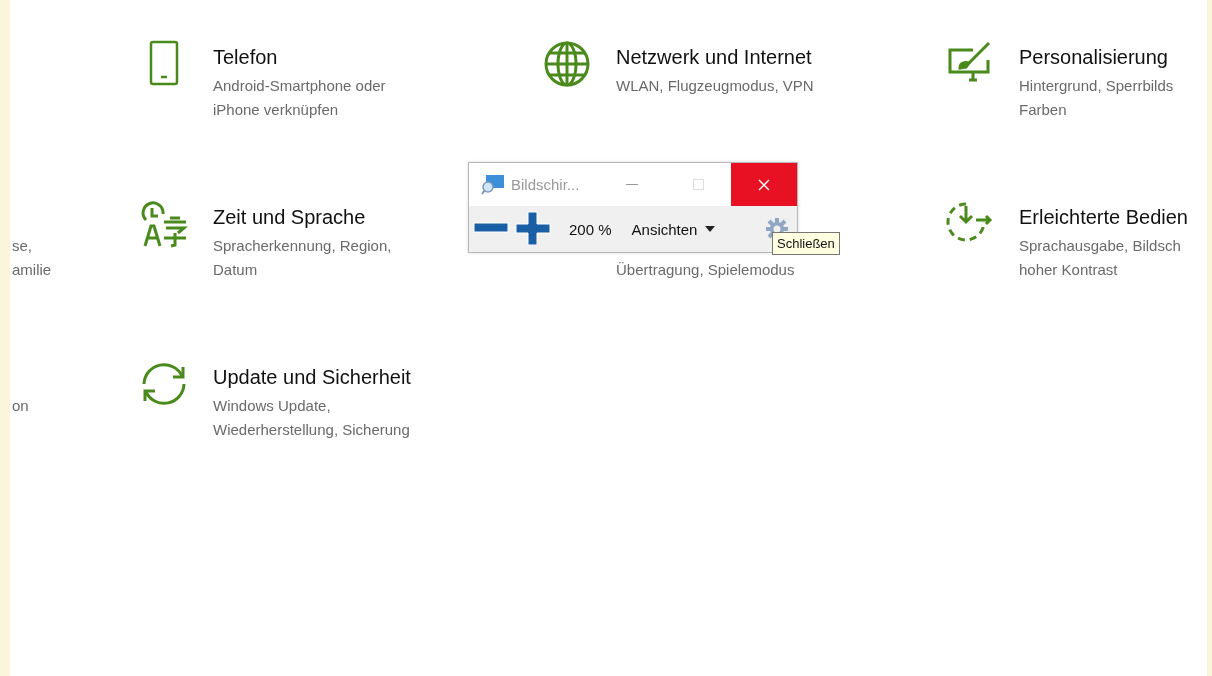  Describe the element at coordinates (1103, 217) in the screenshot. I see `tile-title: Erleichterte Bedien` at that location.